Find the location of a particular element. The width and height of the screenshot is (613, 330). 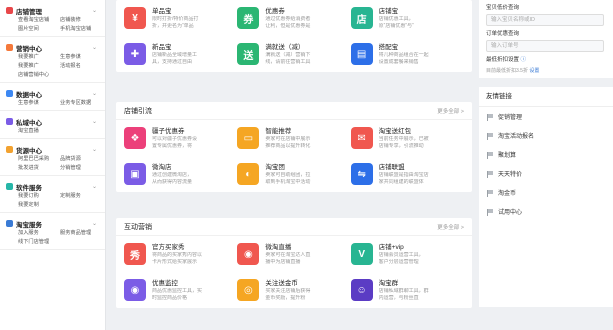

app-description: 设置成套餐来销售 is located at coordinates (398, 61).